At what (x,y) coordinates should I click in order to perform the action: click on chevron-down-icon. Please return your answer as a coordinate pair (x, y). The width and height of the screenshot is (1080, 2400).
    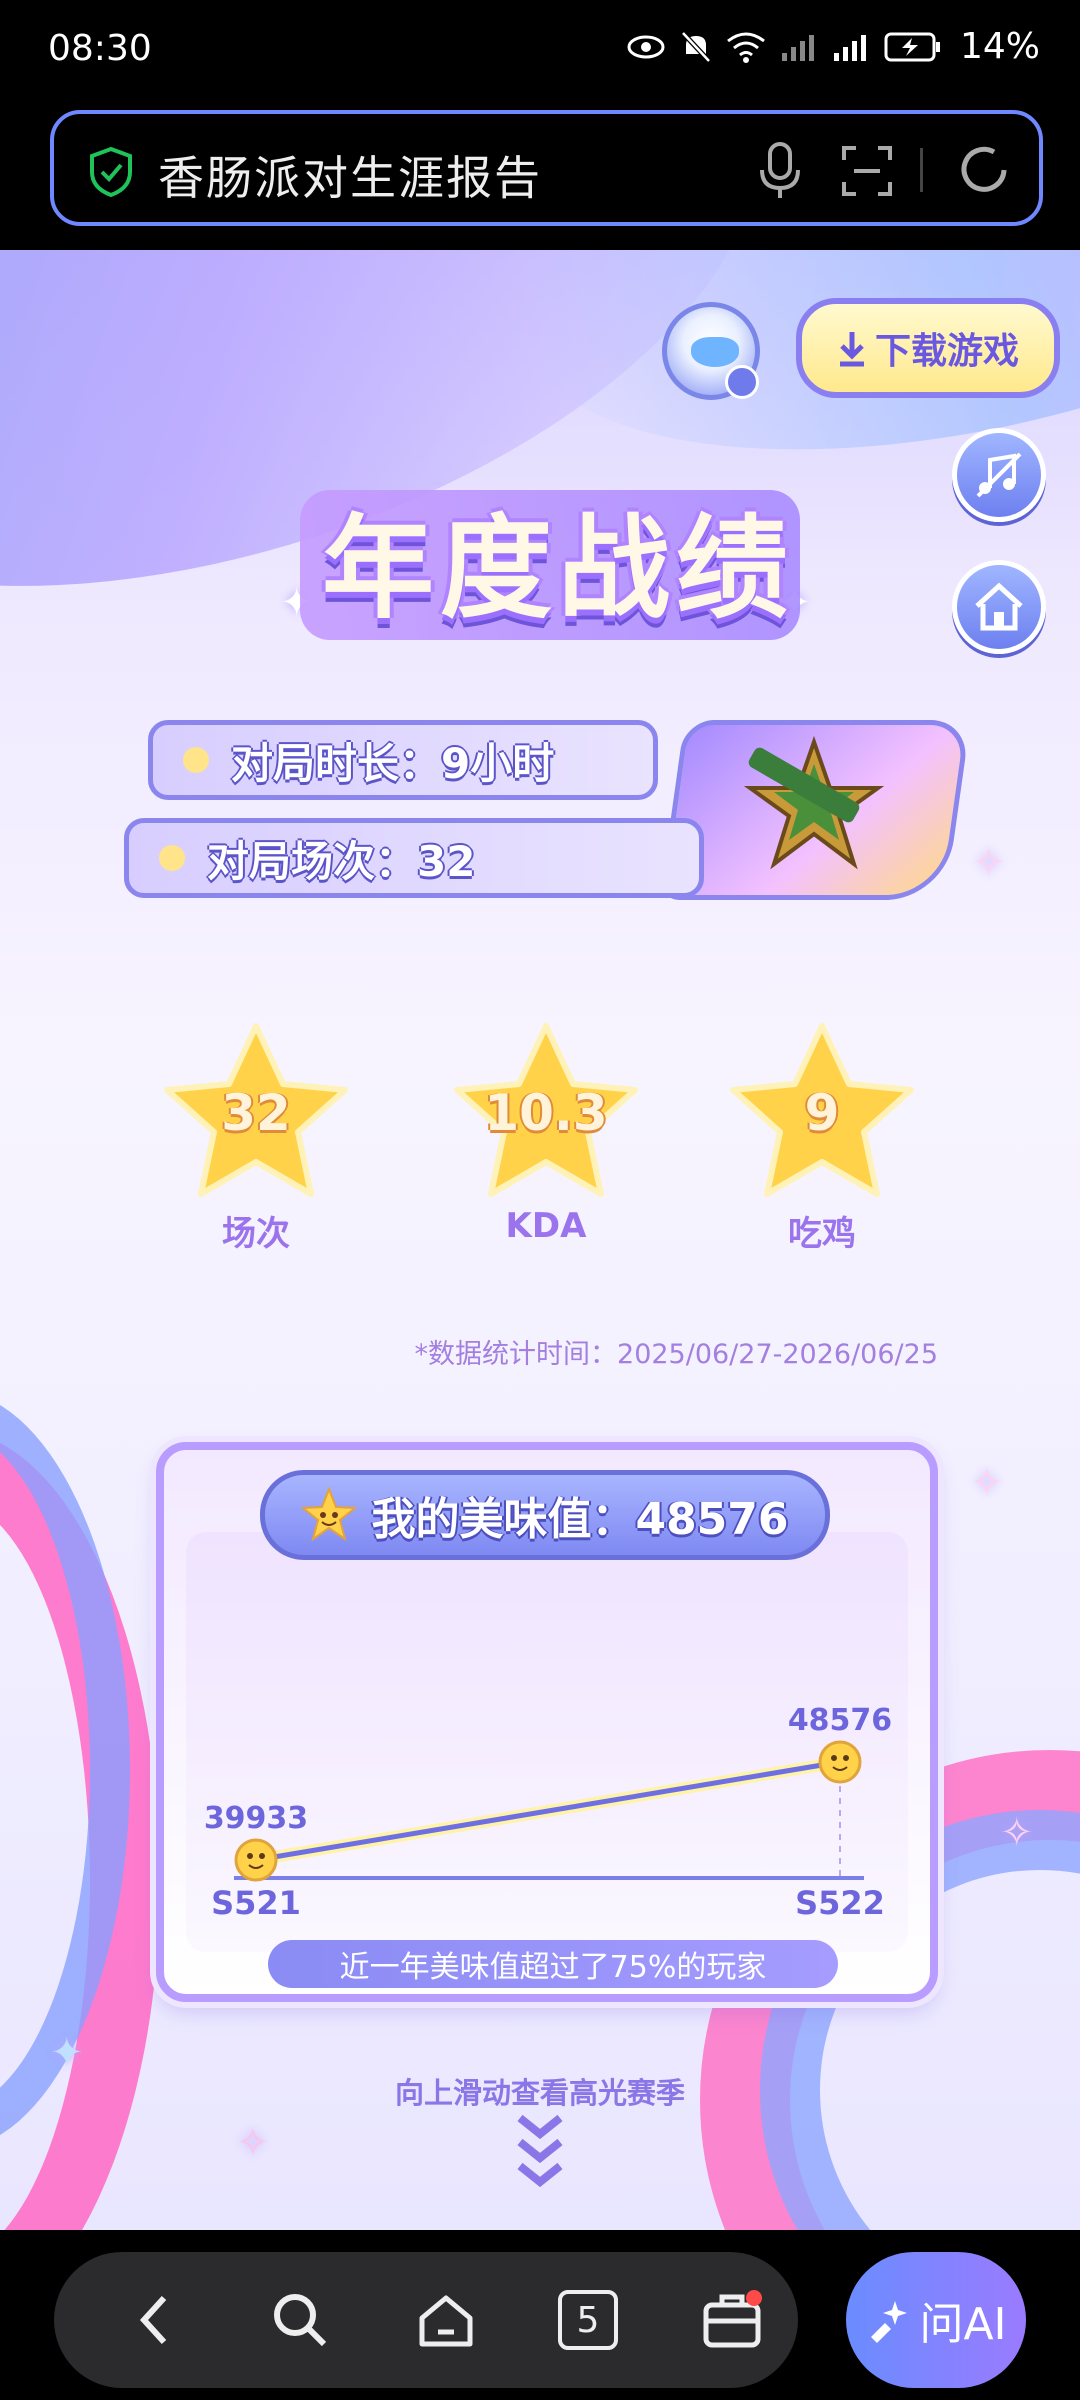
    Looking at the image, I should click on (540, 2152).